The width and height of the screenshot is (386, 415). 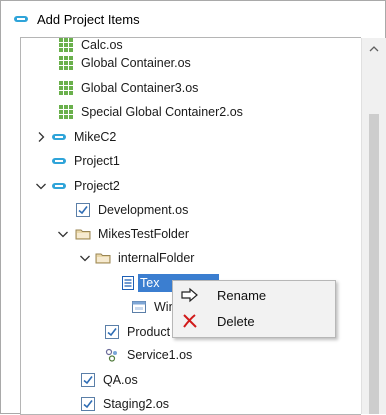 I want to click on tree-item-project: MikeC2, so click(x=76, y=137).